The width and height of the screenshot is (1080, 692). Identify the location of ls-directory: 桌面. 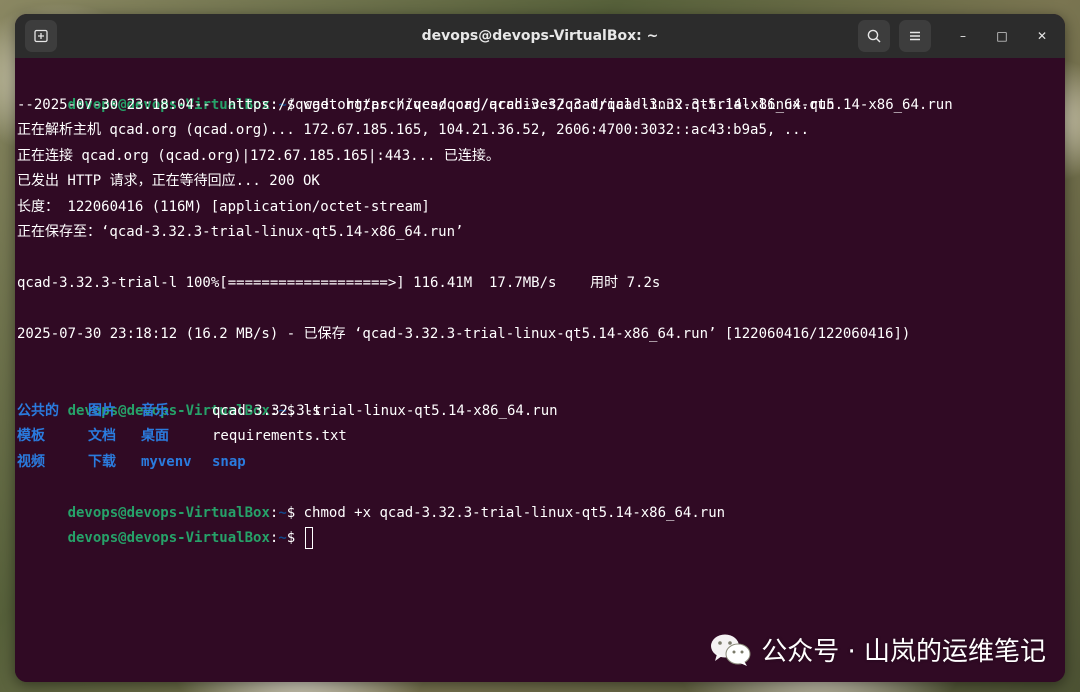
(155, 436).